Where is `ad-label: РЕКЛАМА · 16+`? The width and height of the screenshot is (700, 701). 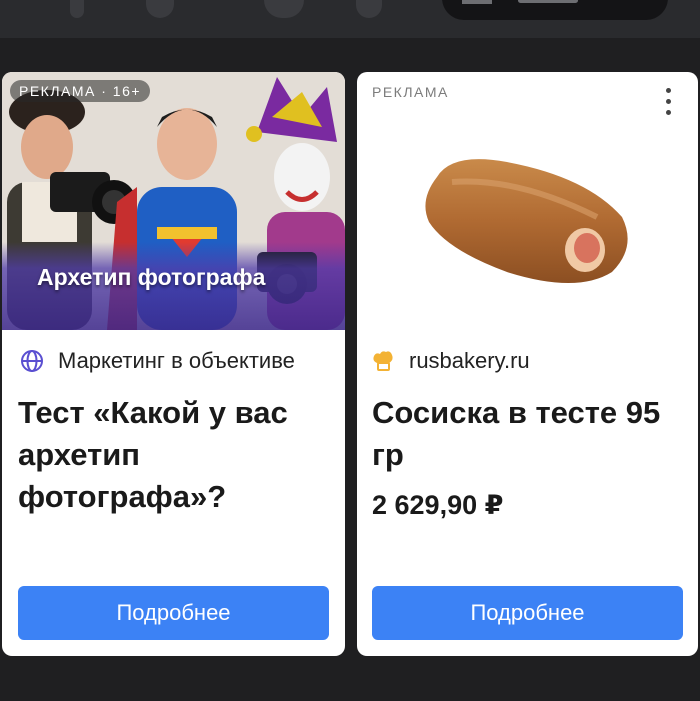 ad-label: РЕКЛАМА · 16+ is located at coordinates (80, 91).